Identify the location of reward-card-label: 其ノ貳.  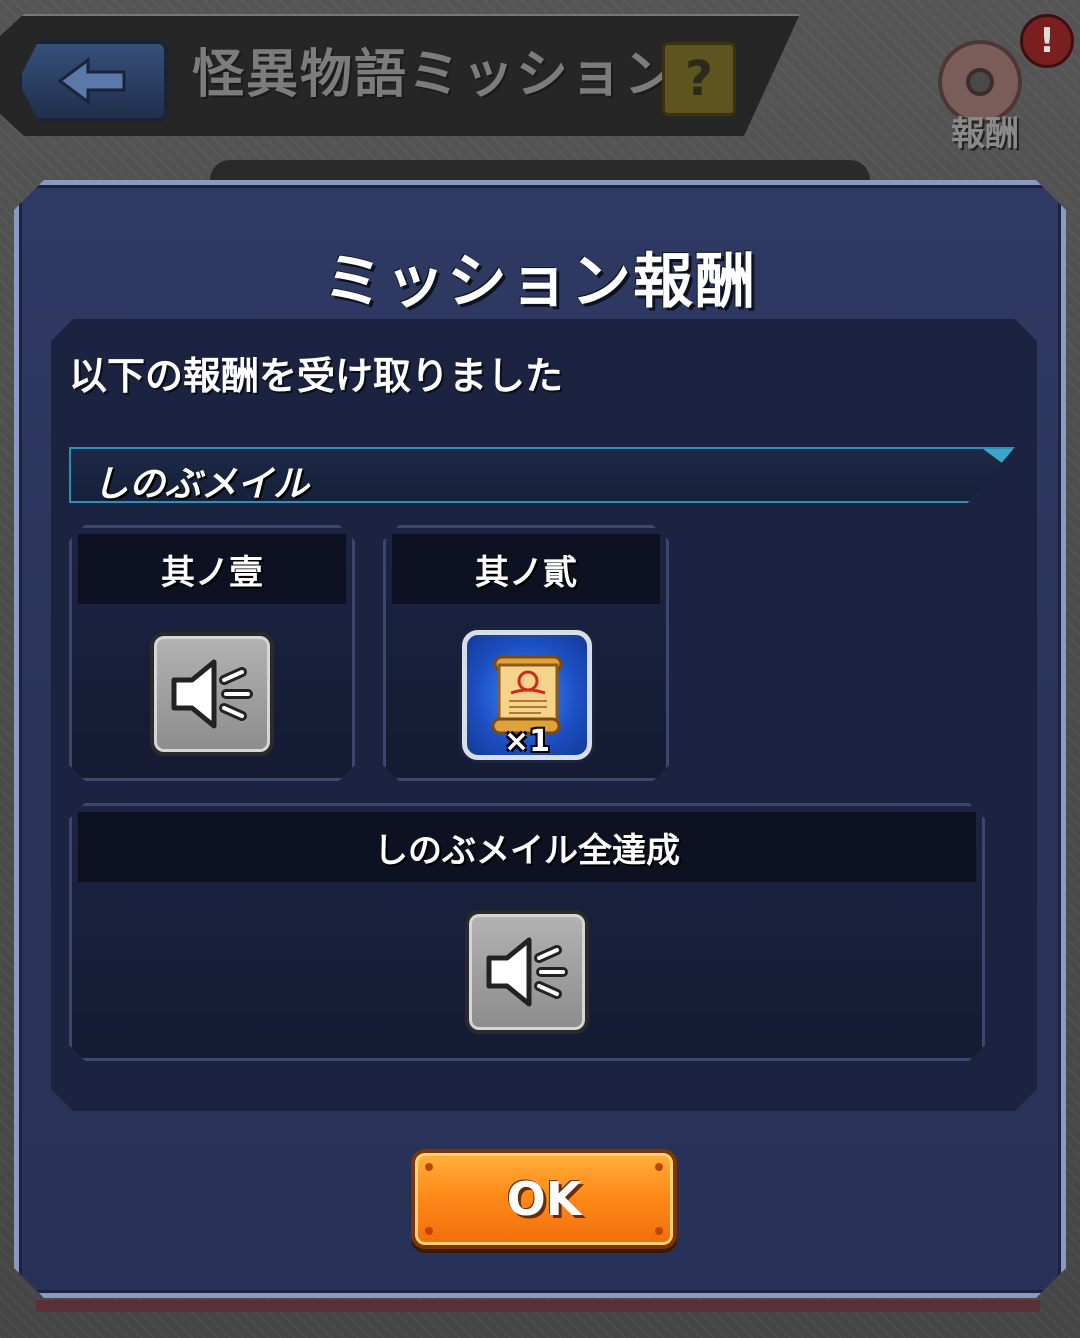
(526, 569).